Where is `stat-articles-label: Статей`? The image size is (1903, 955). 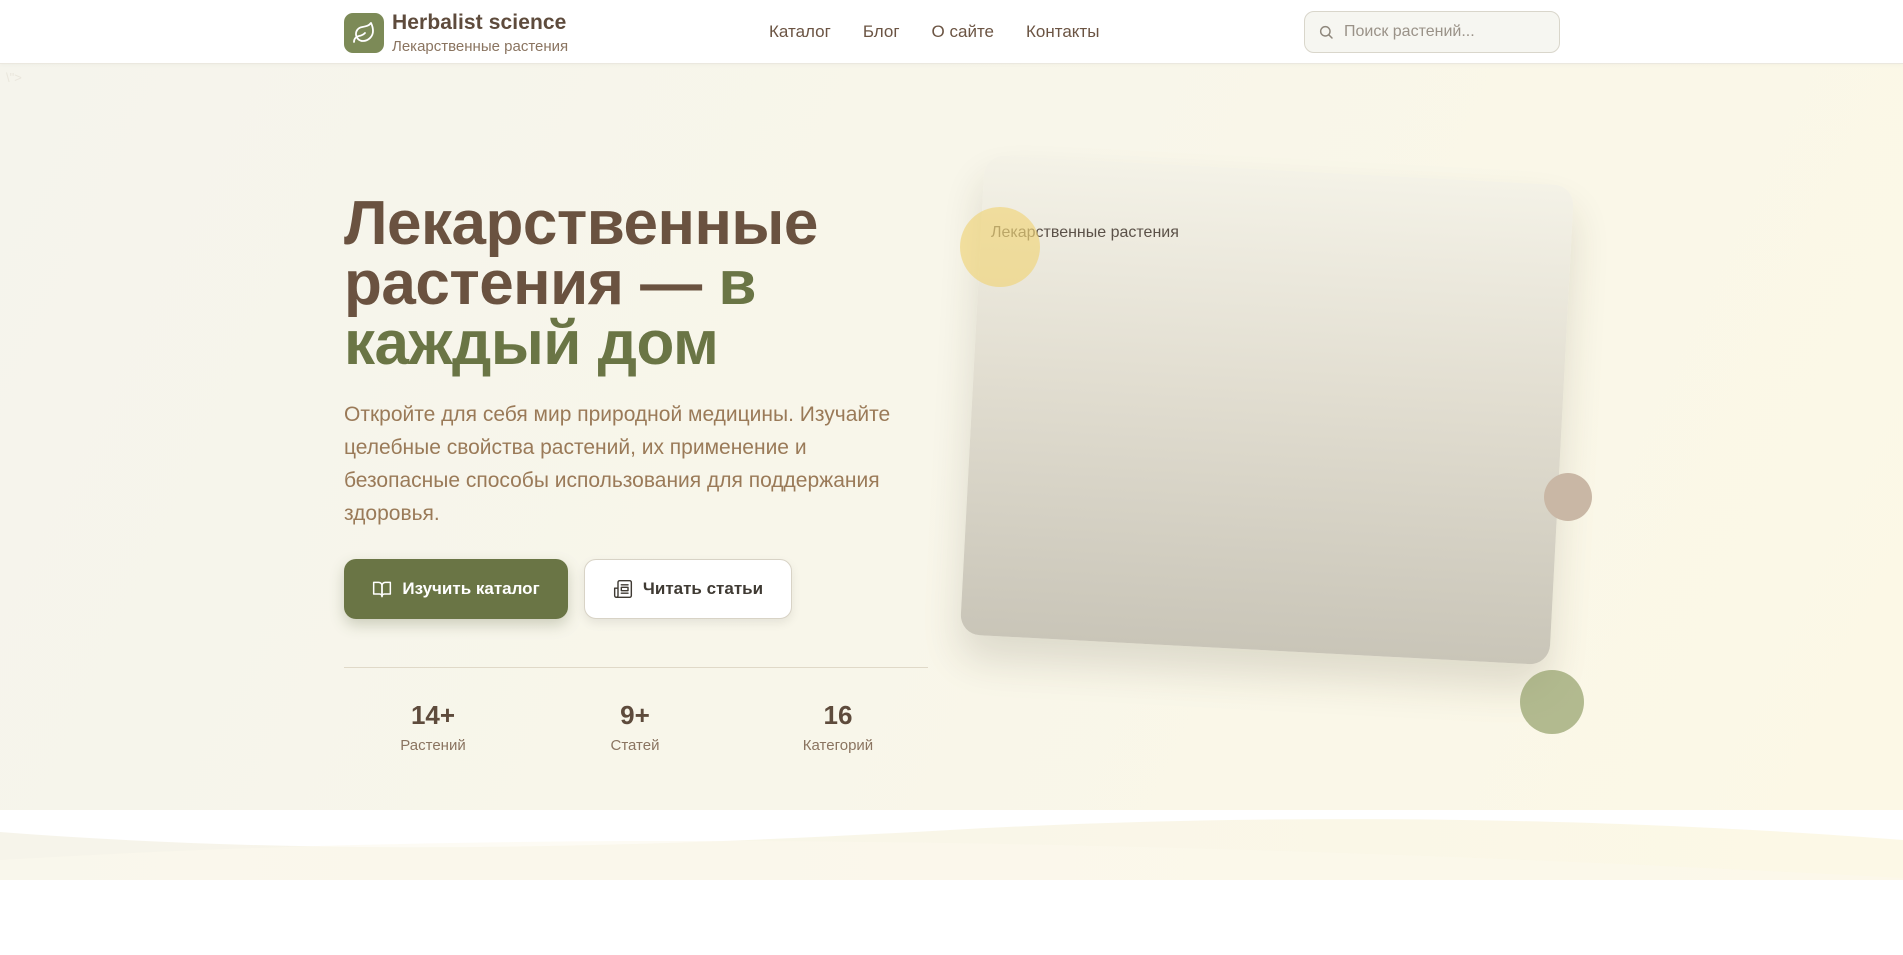 stat-articles-label: Статей is located at coordinates (635, 745).